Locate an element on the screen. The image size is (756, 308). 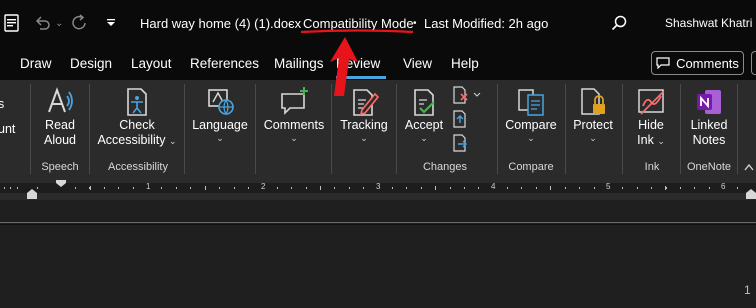
annotation-overlay is located at coordinates (357, 62).